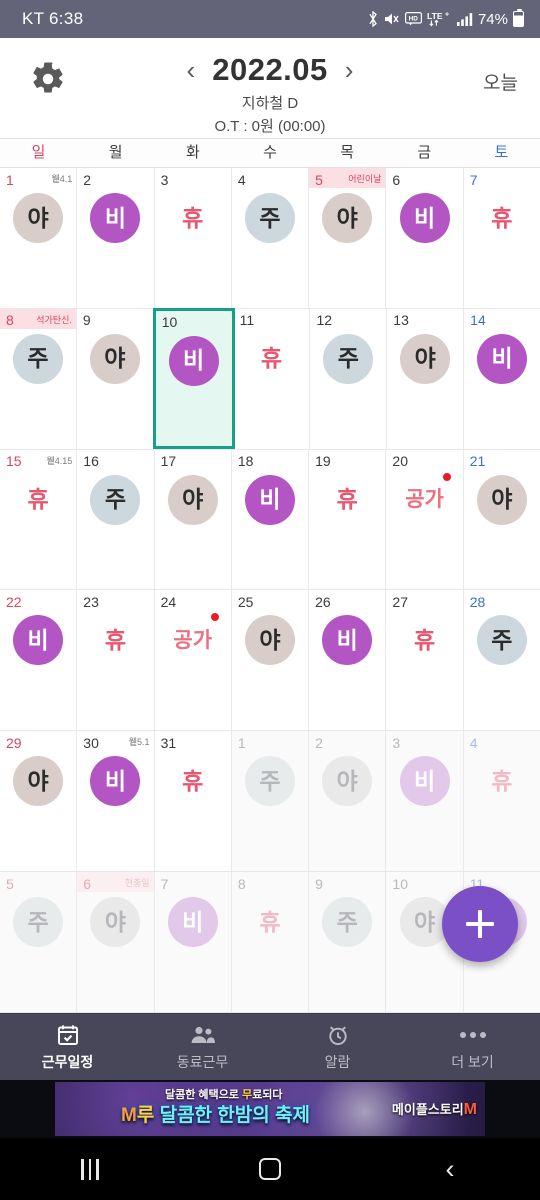  I want to click on calendar-day-cell: 13 야, so click(426, 378).